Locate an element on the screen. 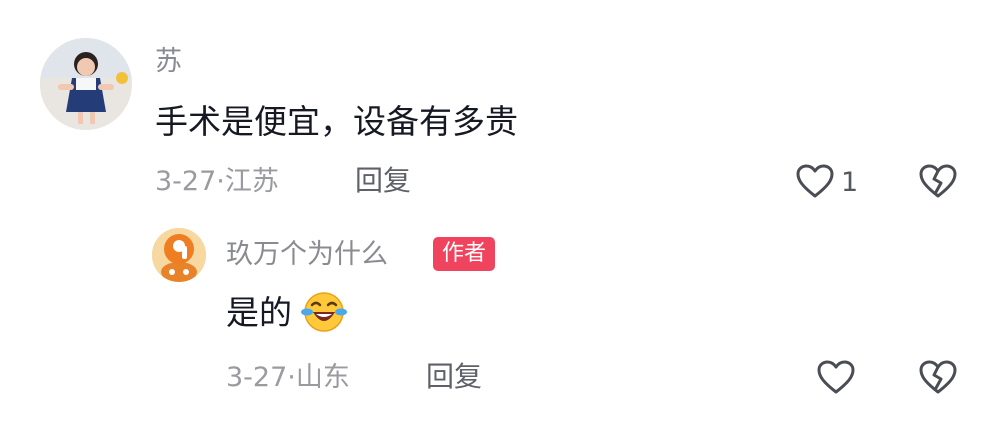  avatar is located at coordinates (86, 84).